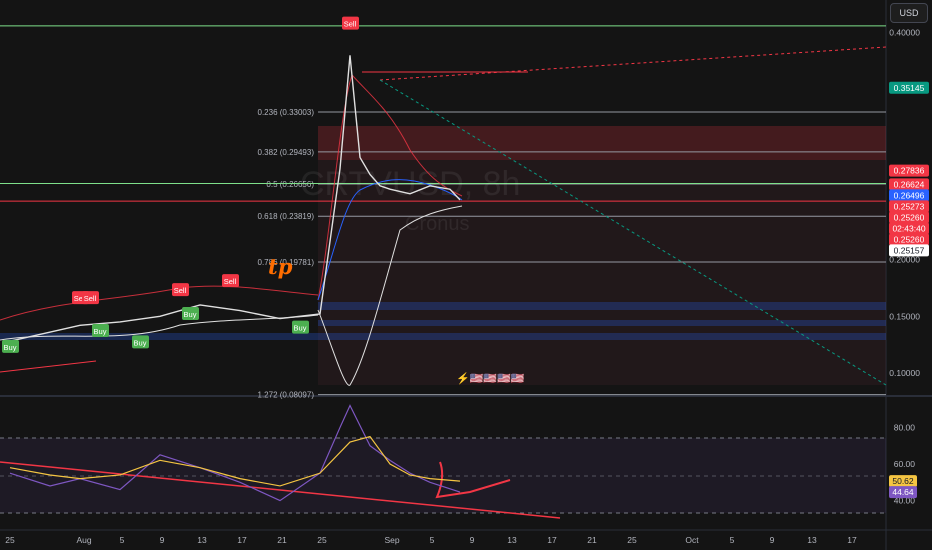 The height and width of the screenshot is (550, 932). What do you see at coordinates (909, 250) in the screenshot?
I see `price-badge-text: 0.25157` at bounding box center [909, 250].